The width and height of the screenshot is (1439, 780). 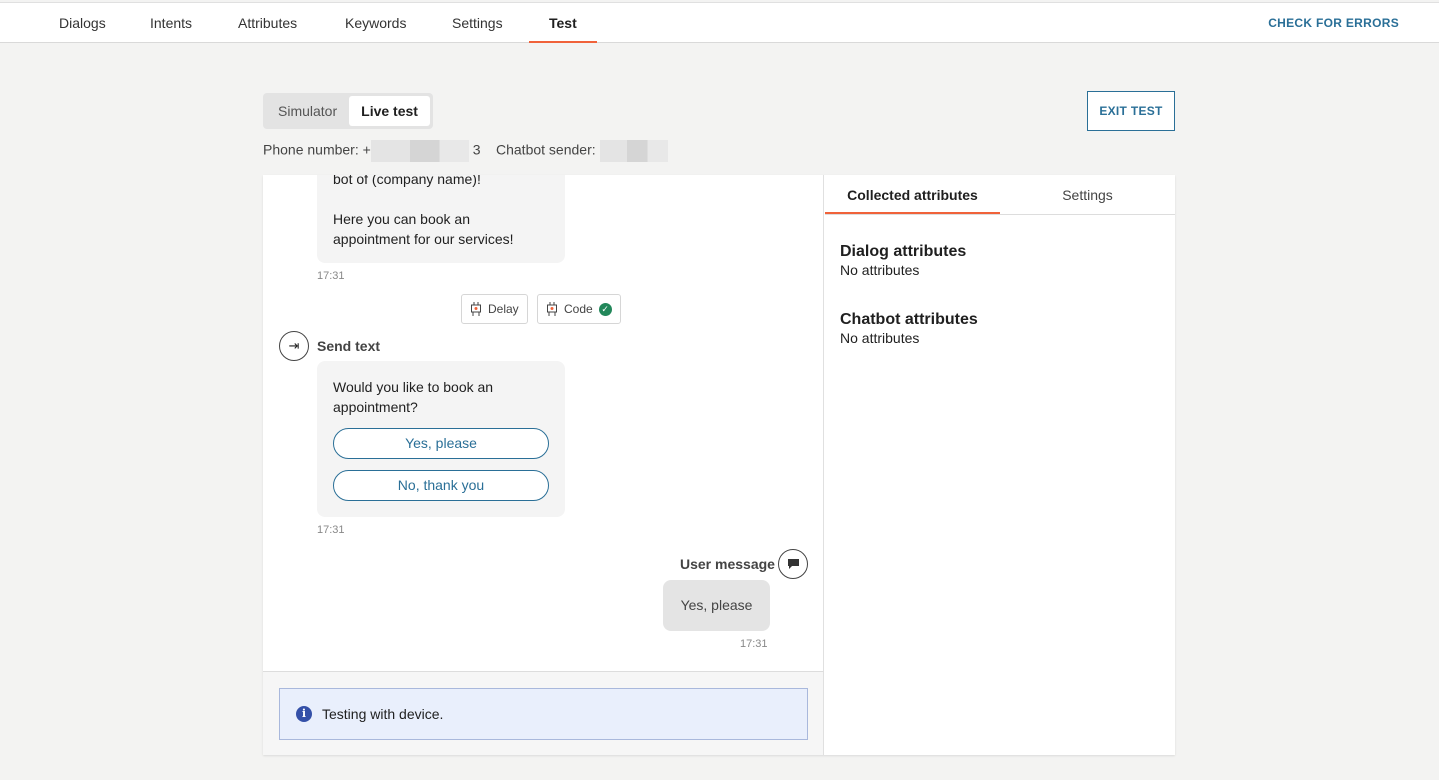 What do you see at coordinates (413, 397) in the screenshot?
I see `message-text: Would you like to book an appointment?` at bounding box center [413, 397].